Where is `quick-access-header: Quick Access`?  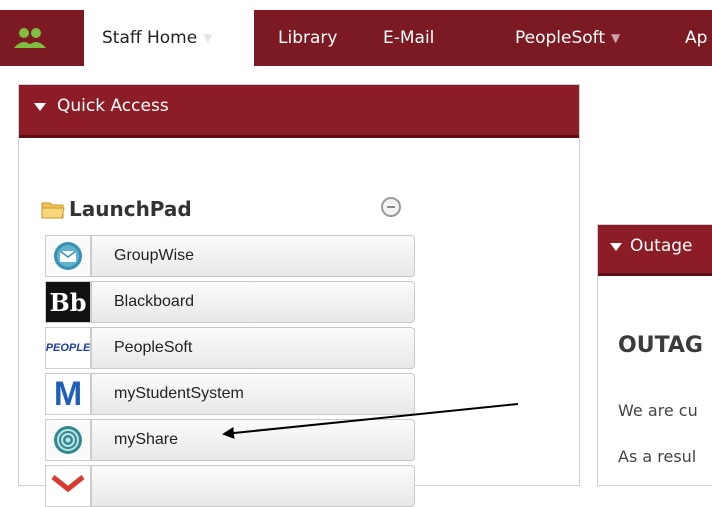
quick-access-header: Quick Access is located at coordinates (299, 111).